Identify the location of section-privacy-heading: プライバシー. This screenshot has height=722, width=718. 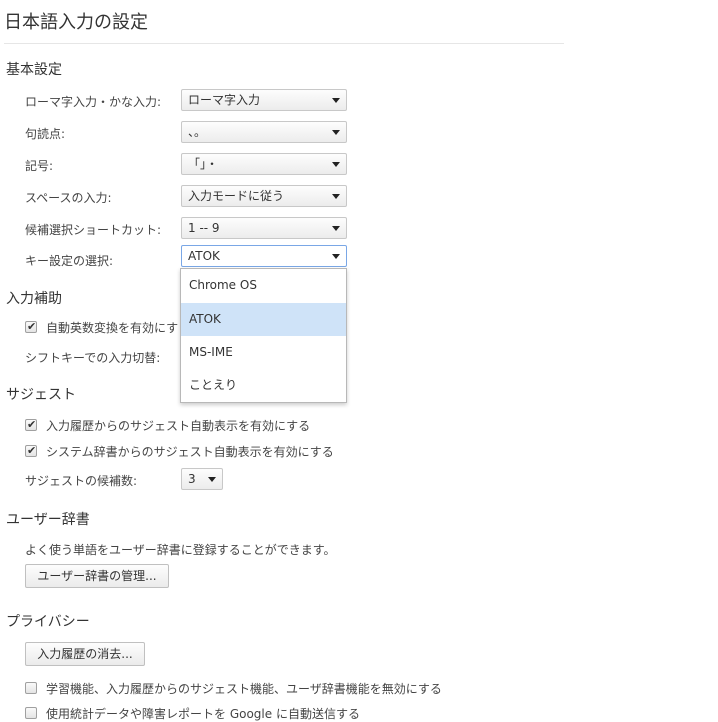
(48, 622).